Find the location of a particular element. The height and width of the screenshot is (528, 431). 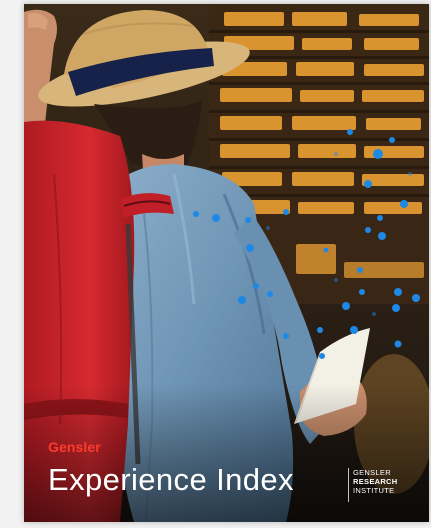

research-institute-mark: GENSLER RESEARCH INSTITUTE is located at coordinates (390, 481).